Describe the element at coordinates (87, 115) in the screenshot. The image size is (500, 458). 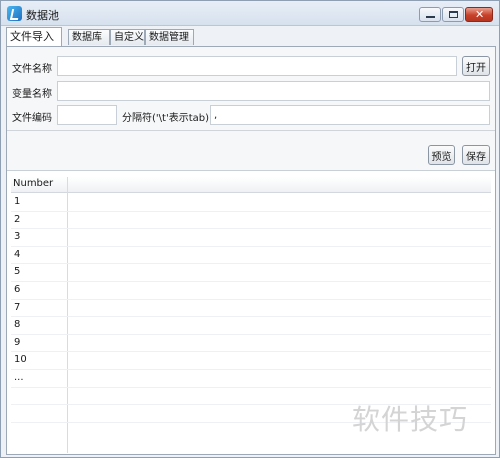
I see `file-encoding-input` at that location.